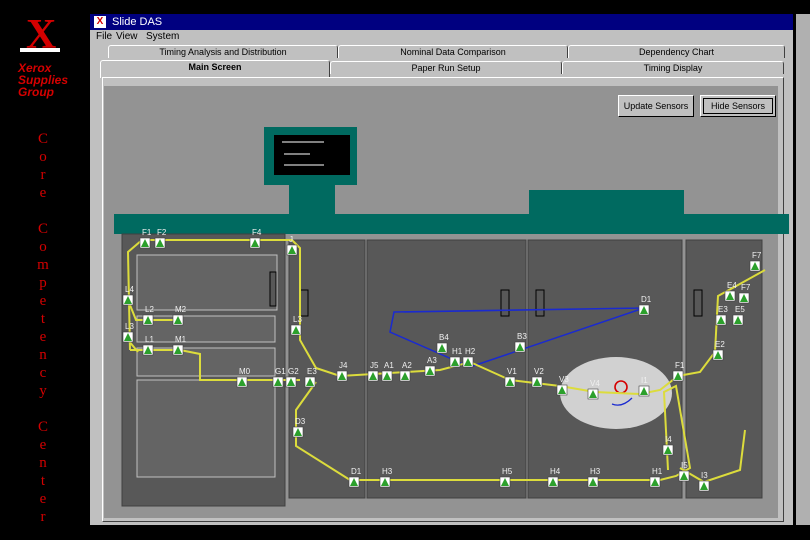 The height and width of the screenshot is (540, 810). What do you see at coordinates (720, 344) in the screenshot?
I see `sensor-label: E2` at bounding box center [720, 344].